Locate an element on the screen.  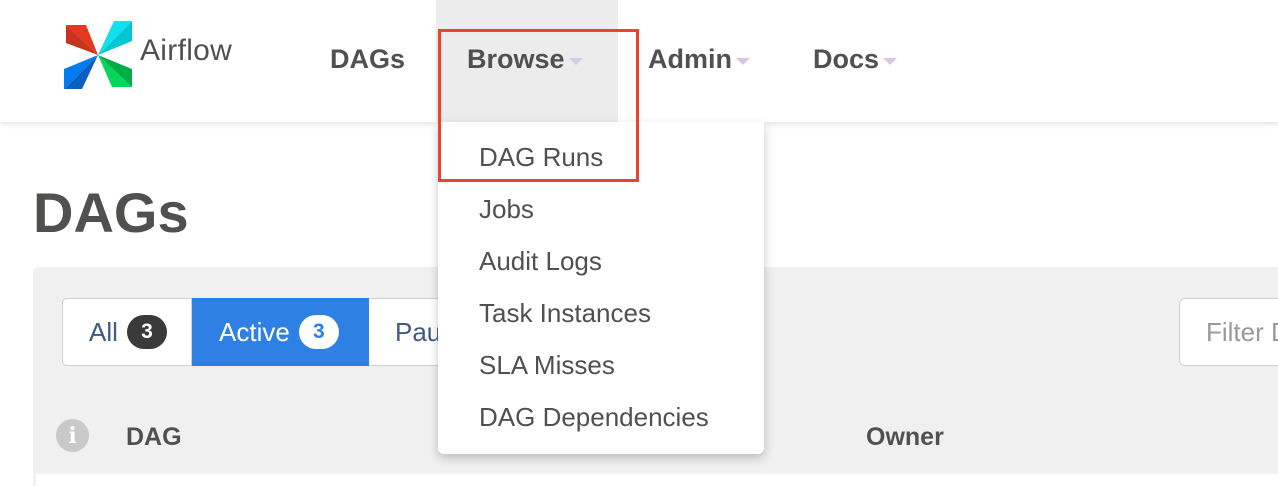
nav-docs: Docs is located at coordinates (855, 61).